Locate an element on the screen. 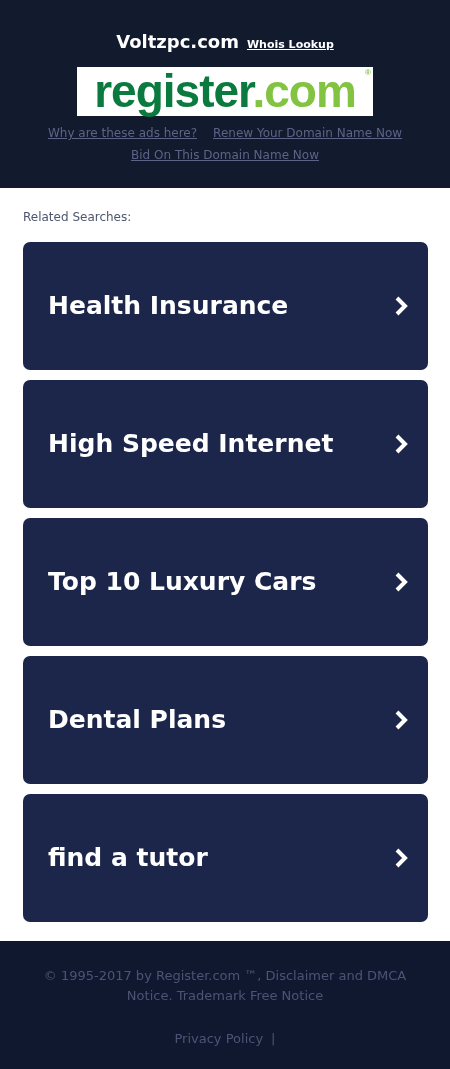 The height and width of the screenshot is (1069, 450). whois-link: Whois Lookup is located at coordinates (290, 45).